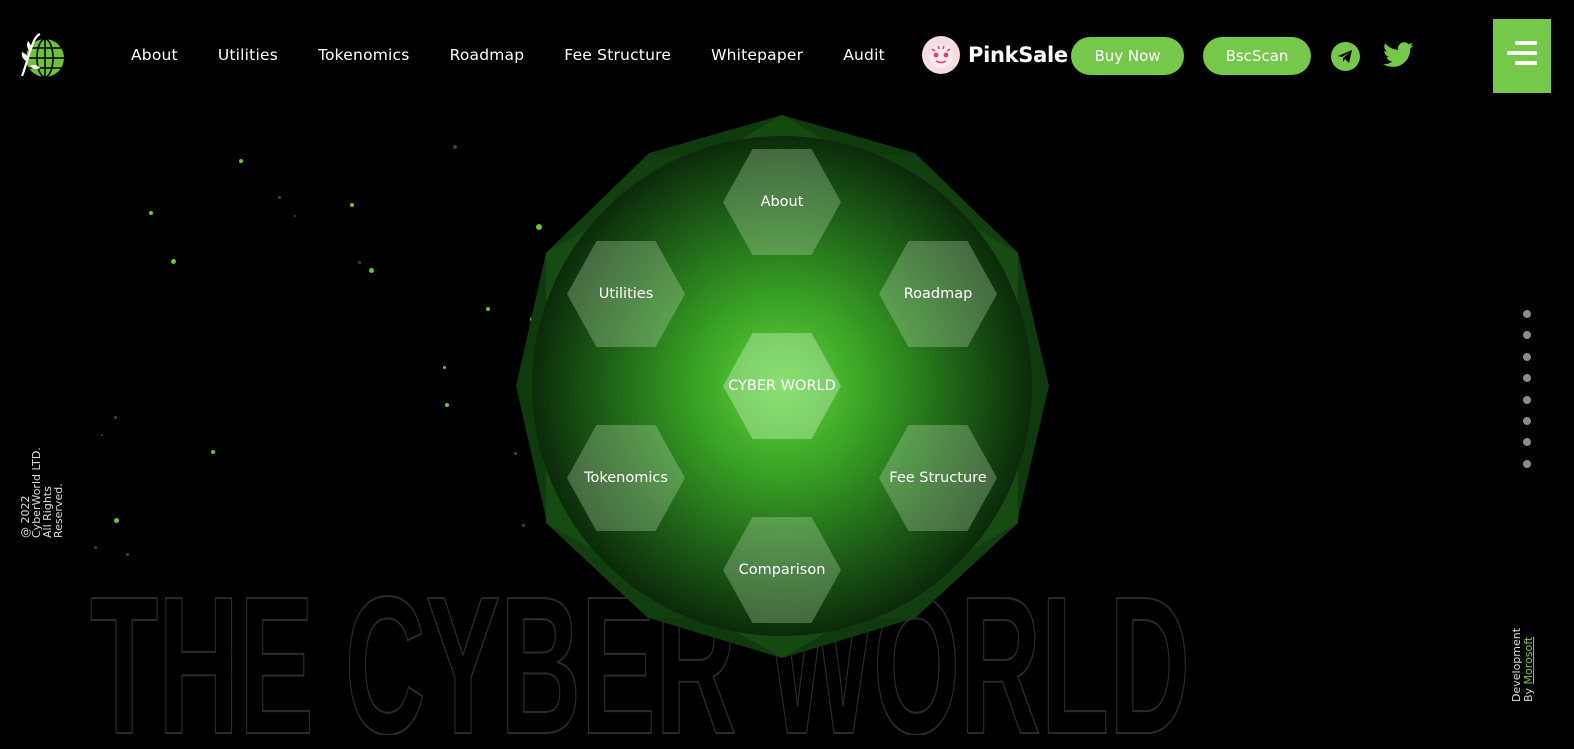  Describe the element at coordinates (1528, 661) in the screenshot. I see `credit-link: Morosoft` at that location.